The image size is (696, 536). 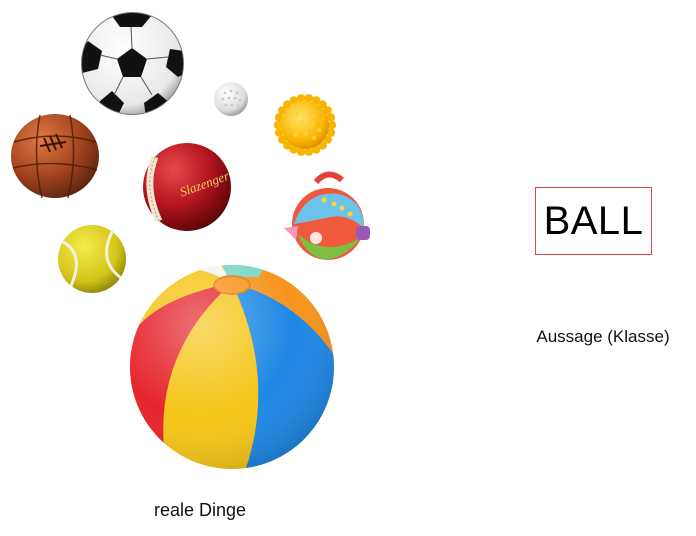 What do you see at coordinates (55, 156) in the screenshot?
I see `leather-football-icon` at bounding box center [55, 156].